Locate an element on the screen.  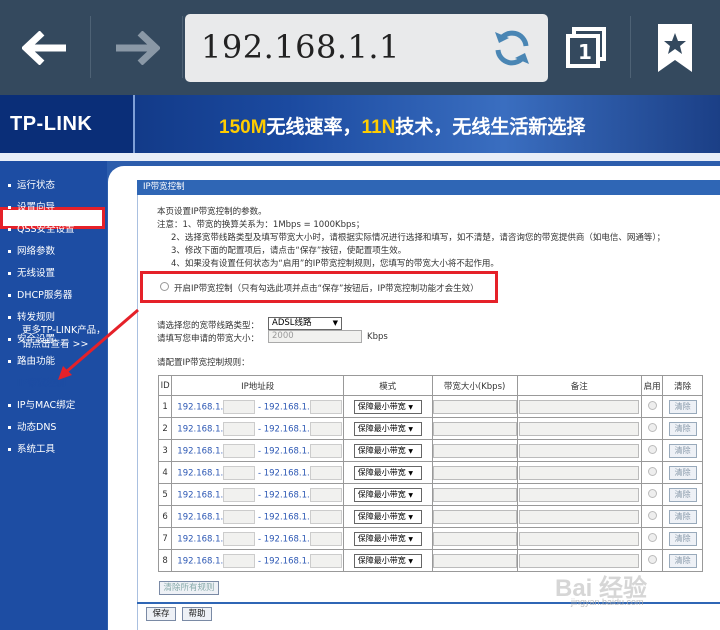
sidebar-item: IP与MAC绑定 is located at coordinates (41, 404).